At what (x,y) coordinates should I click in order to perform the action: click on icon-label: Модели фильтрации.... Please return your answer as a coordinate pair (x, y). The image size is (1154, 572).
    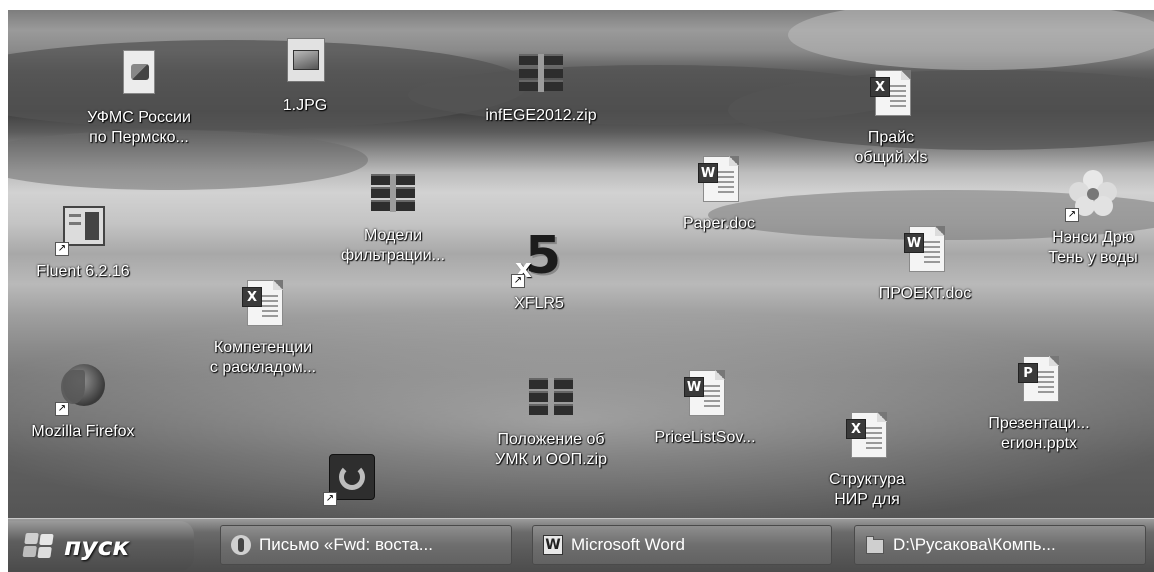
    Looking at the image, I should click on (393, 245).